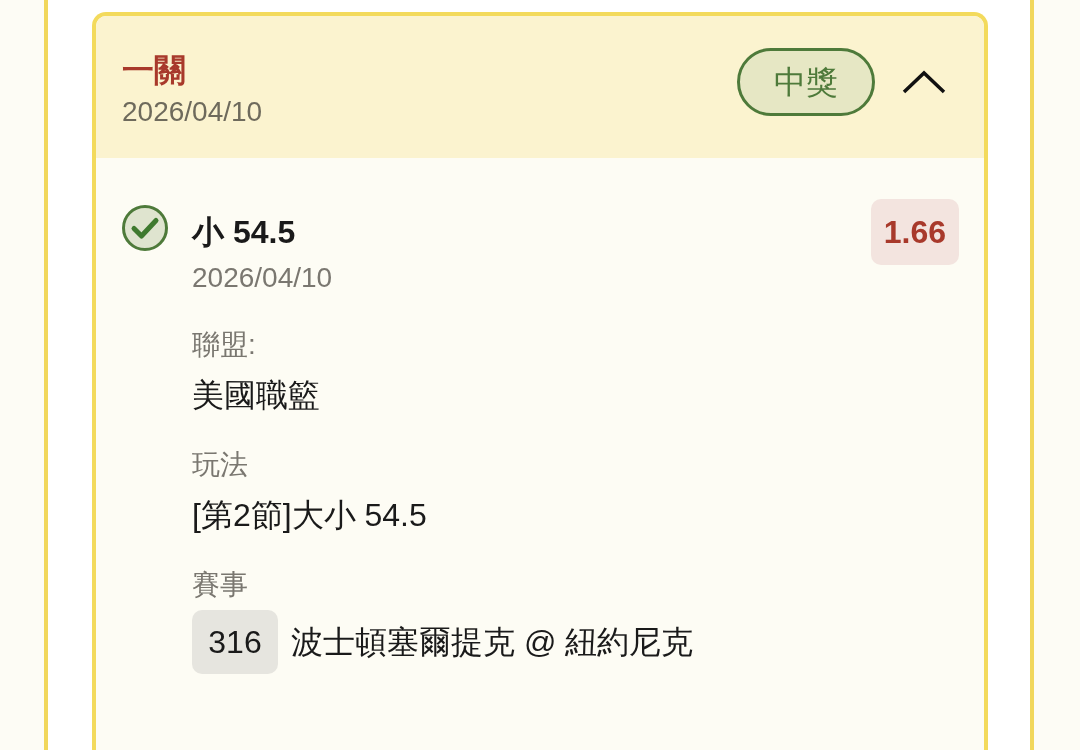 The image size is (1080, 750). Describe the element at coordinates (244, 232) in the screenshot. I see `selection-pick: 小 54.5` at that location.